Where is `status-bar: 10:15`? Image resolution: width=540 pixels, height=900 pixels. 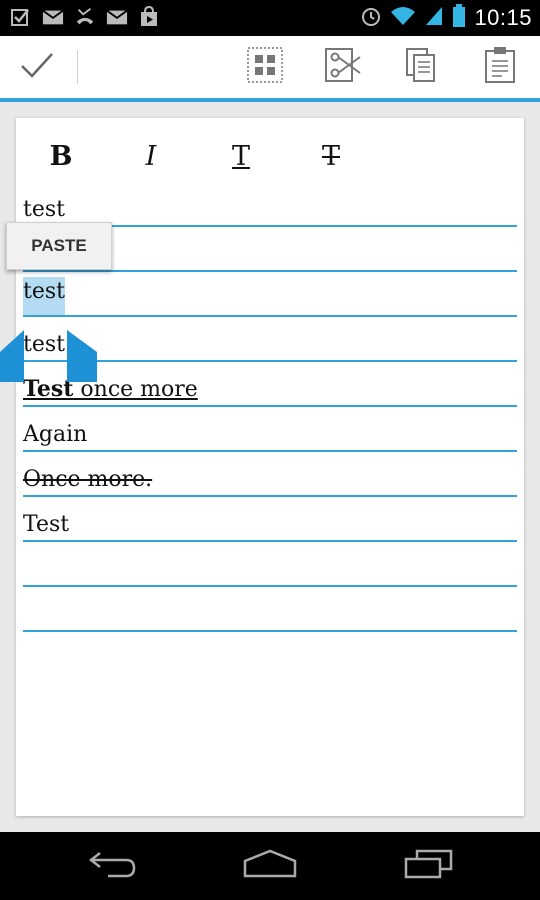 status-bar: 10:15 is located at coordinates (270, 18).